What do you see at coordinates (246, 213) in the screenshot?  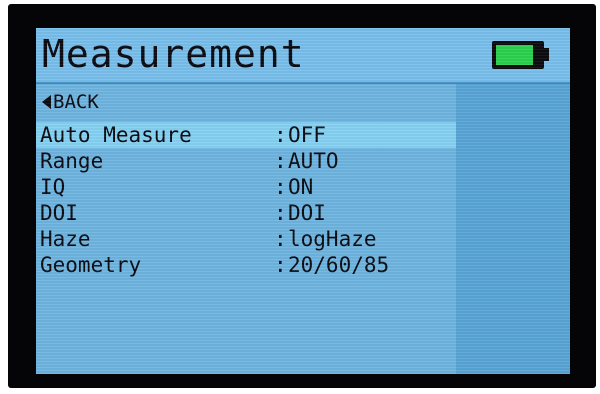 I see `menu-item-doi: DOI` at bounding box center [246, 213].